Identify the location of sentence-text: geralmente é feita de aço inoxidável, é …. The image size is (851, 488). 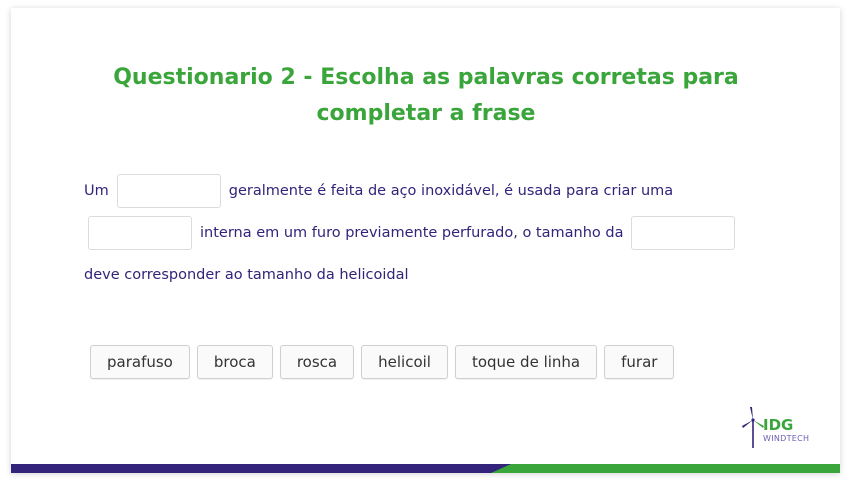
(451, 191).